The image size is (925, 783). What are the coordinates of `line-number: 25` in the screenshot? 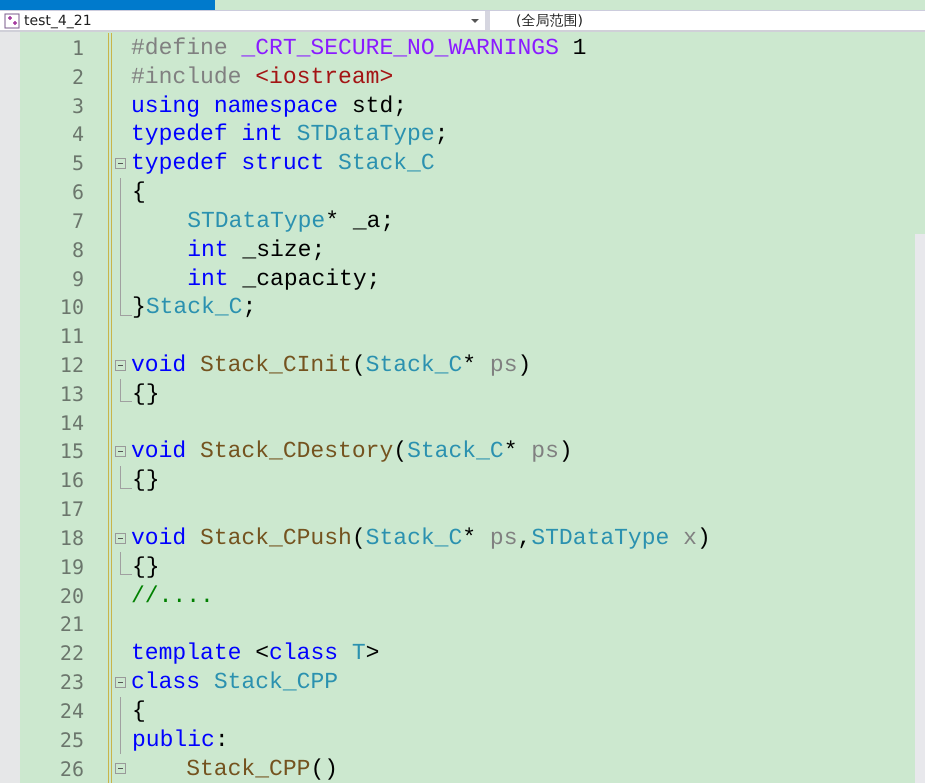 It's located at (71, 740).